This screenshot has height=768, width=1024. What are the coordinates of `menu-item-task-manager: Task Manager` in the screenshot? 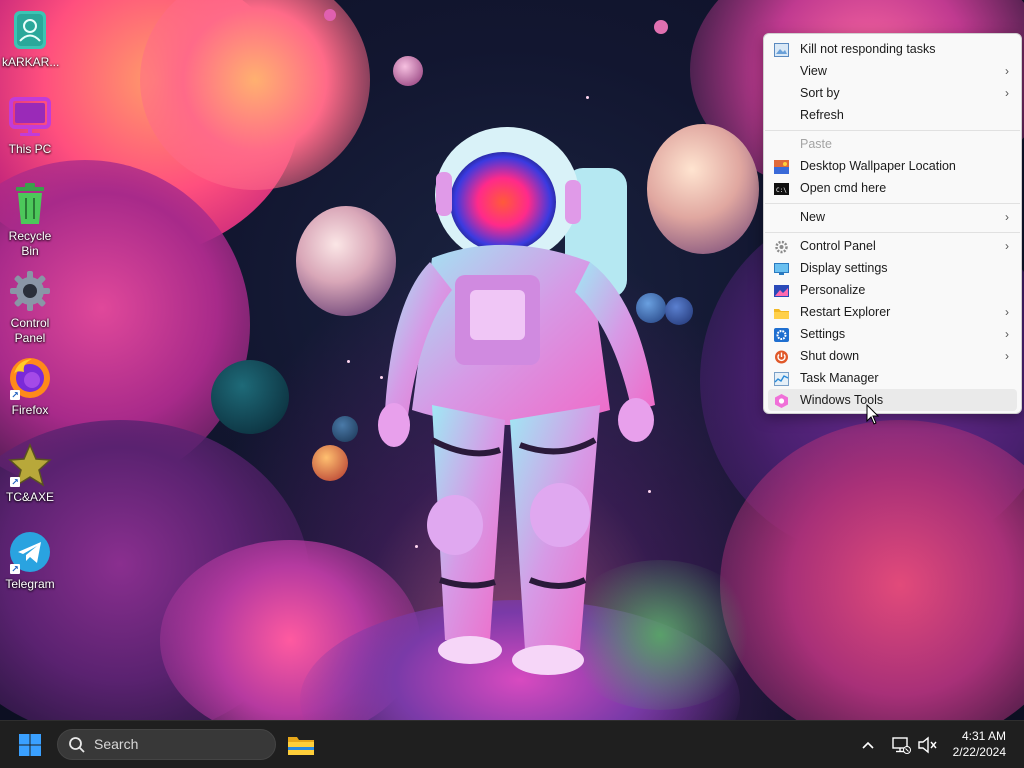 It's located at (892, 378).